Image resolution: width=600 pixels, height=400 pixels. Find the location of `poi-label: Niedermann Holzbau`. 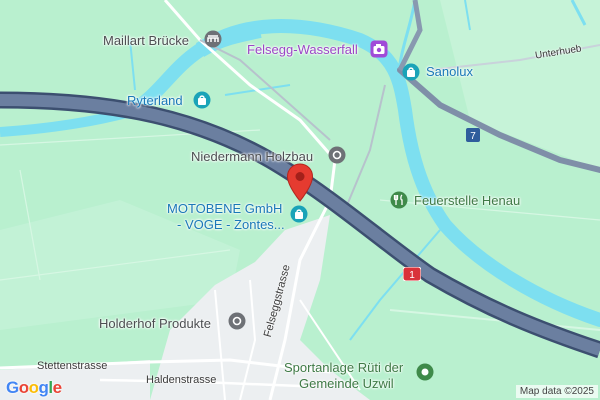

poi-label: Niedermann Holzbau is located at coordinates (252, 156).